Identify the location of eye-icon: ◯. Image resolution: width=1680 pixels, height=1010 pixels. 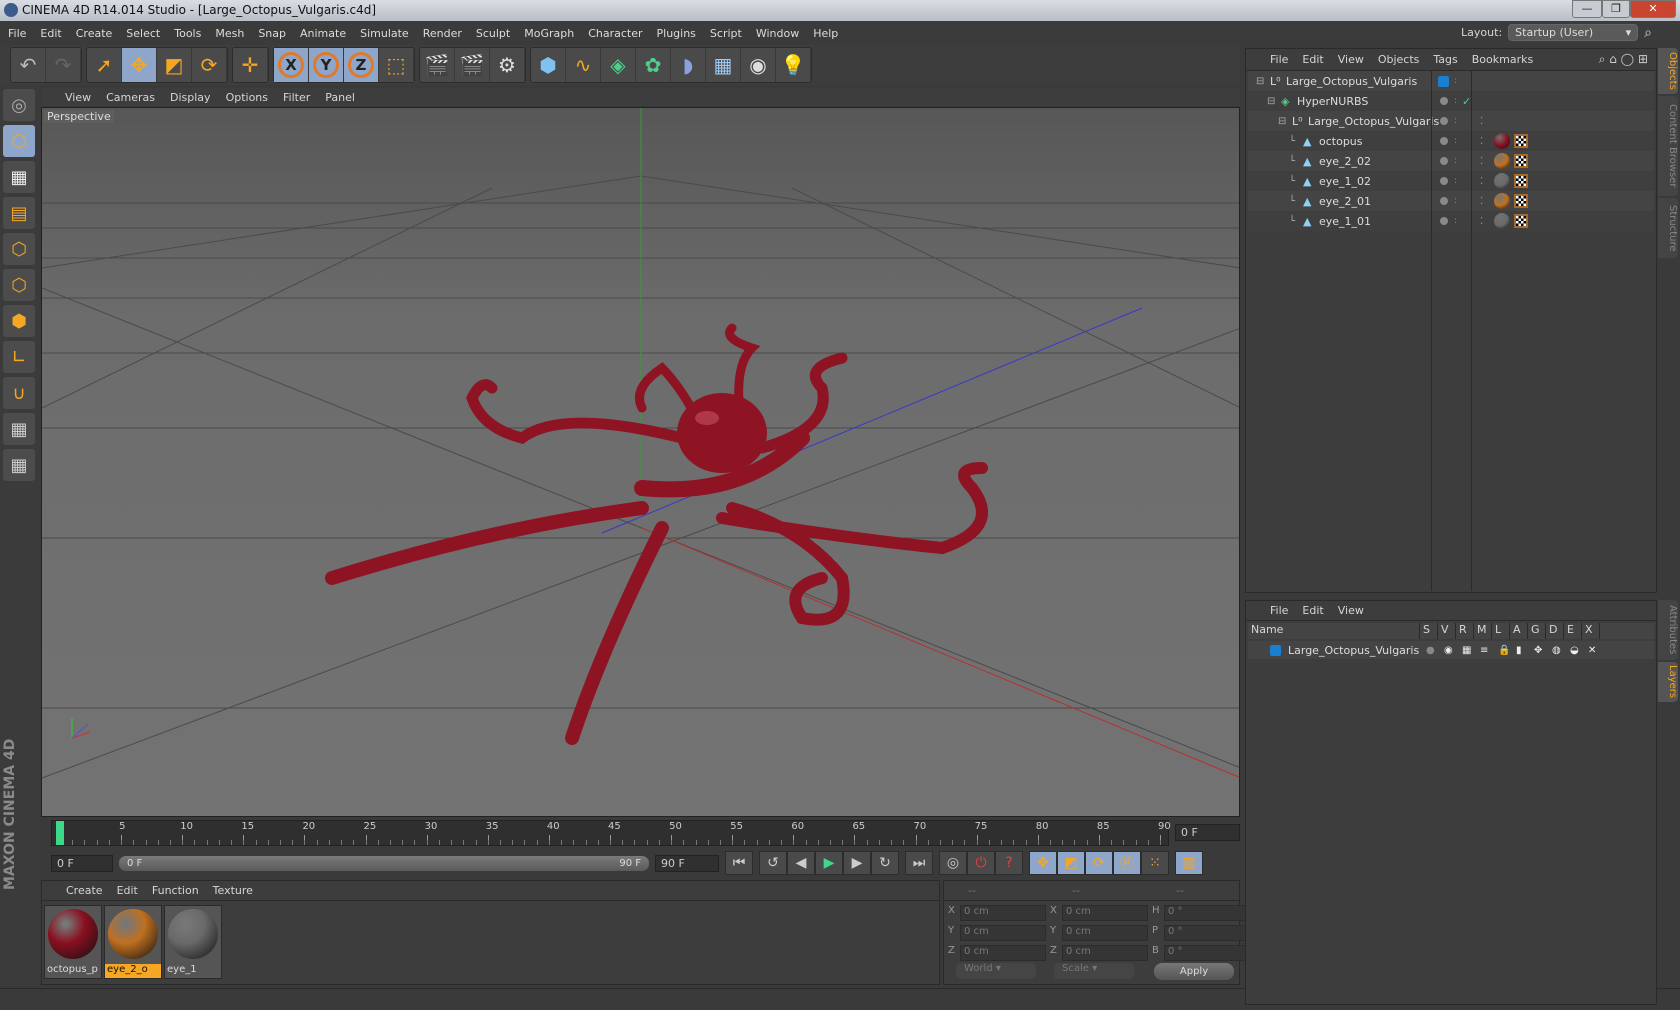
(1627, 59).